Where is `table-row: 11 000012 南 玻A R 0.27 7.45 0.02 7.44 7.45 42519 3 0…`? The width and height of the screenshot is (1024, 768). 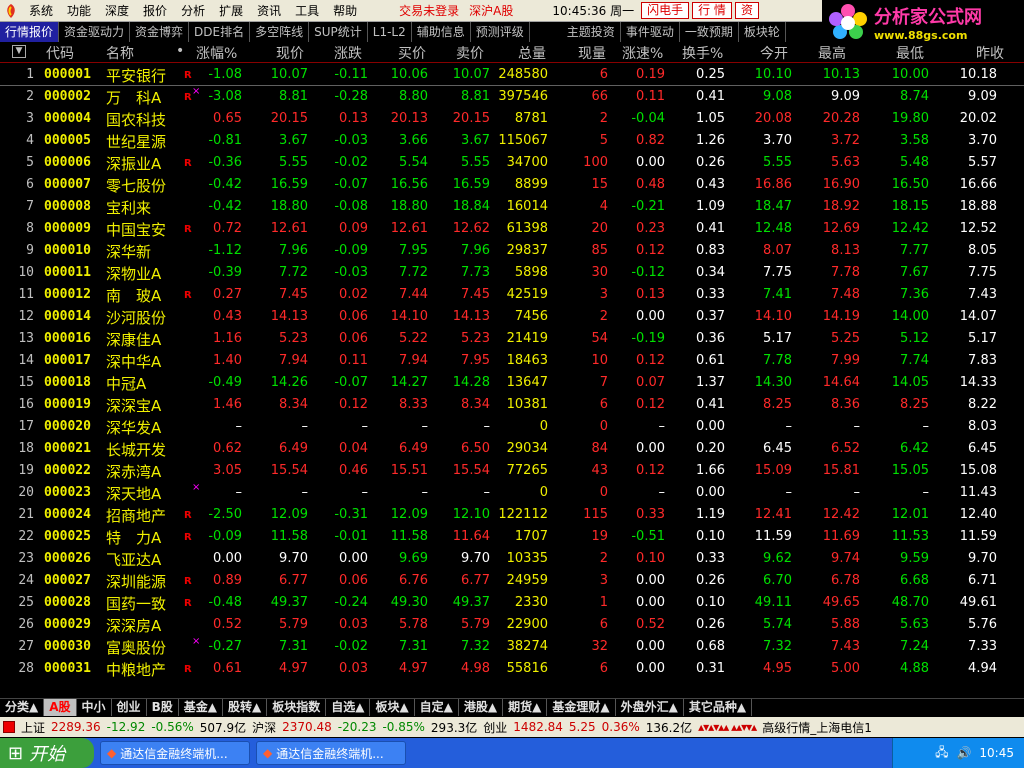 table-row: 11 000012 南 玻A R 0.27 7.45 0.02 7.44 7.45 42519 3 0… is located at coordinates (512, 295).